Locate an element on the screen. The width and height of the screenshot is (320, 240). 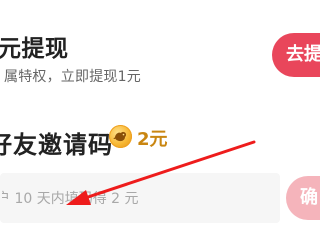
confirm-button: 确 is located at coordinates (303, 198).